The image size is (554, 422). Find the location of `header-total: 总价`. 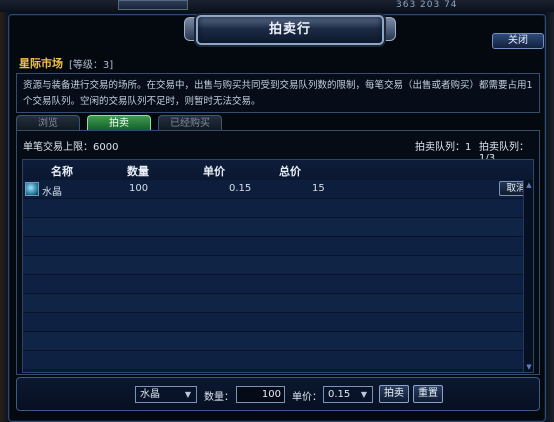

header-total: 总价 is located at coordinates (290, 171).